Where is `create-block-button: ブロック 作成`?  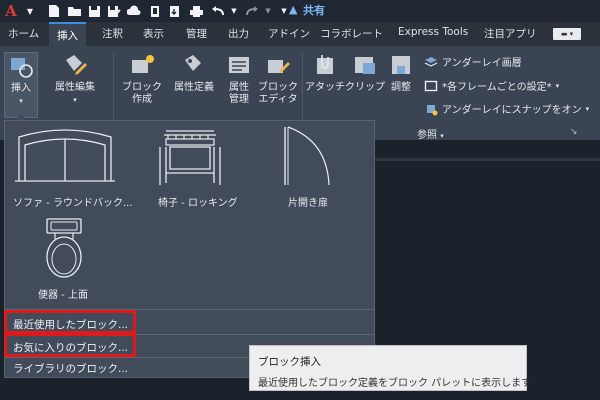 create-block-button: ブロック 作成 is located at coordinates (142, 85).